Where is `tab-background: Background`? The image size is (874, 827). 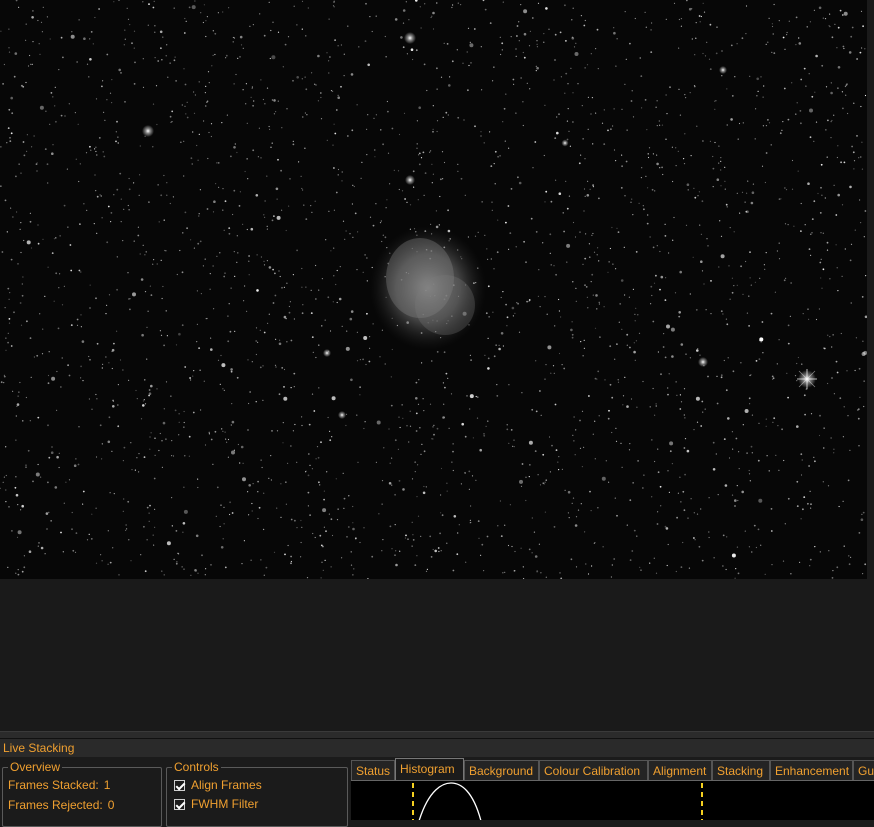
tab-background: Background is located at coordinates (501, 770).